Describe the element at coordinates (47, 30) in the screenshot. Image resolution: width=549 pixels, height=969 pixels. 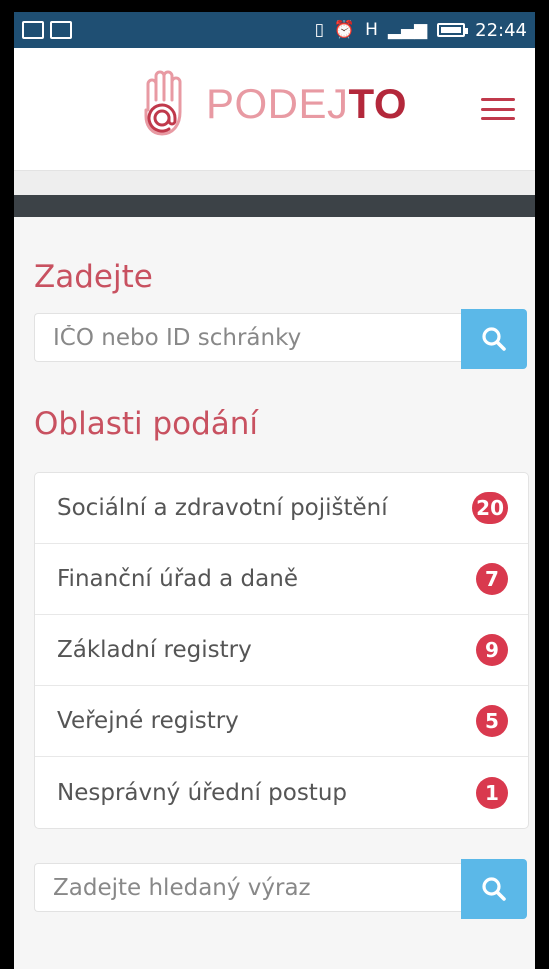
I see `status-notifications` at that location.